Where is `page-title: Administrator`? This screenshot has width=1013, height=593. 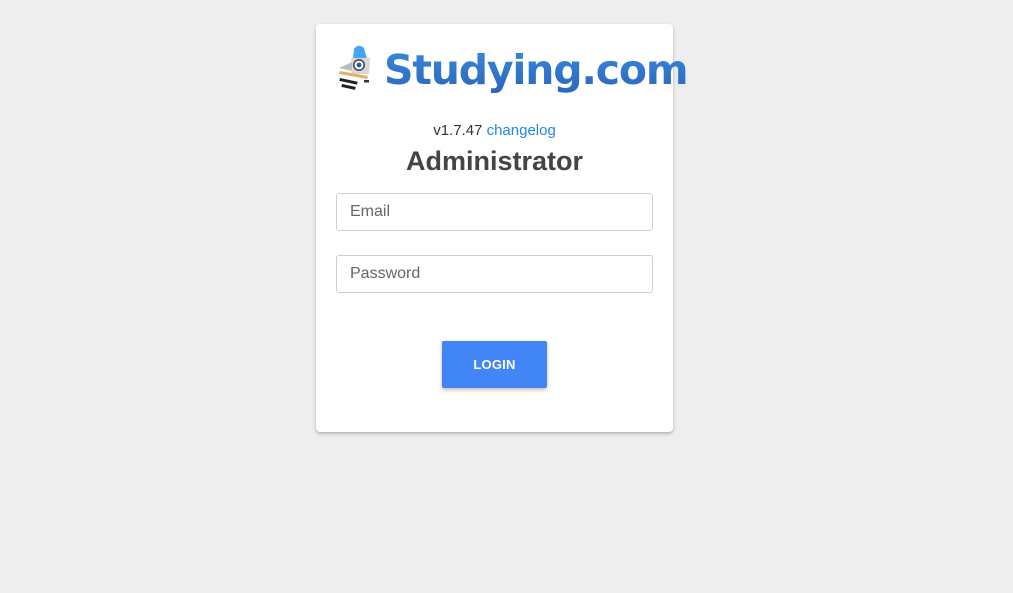
page-title: Administrator is located at coordinates (494, 161).